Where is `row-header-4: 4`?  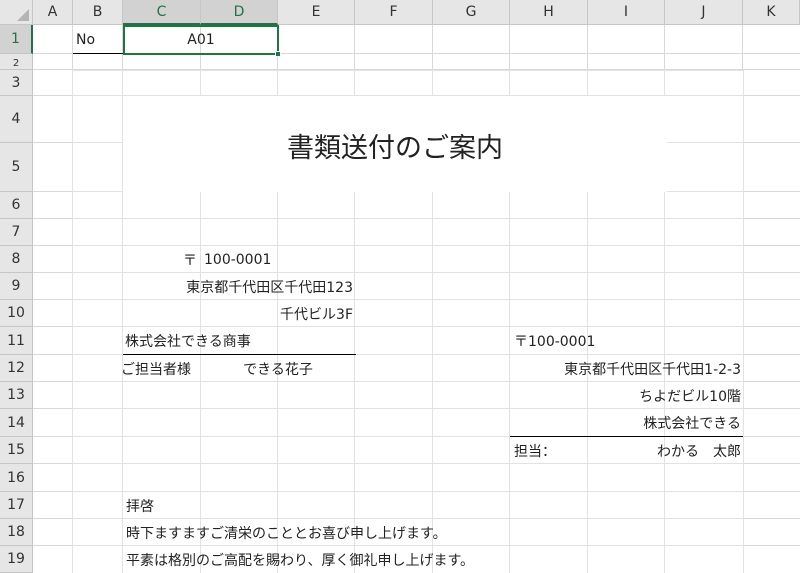
row-header-4: 4 is located at coordinates (16, 119).